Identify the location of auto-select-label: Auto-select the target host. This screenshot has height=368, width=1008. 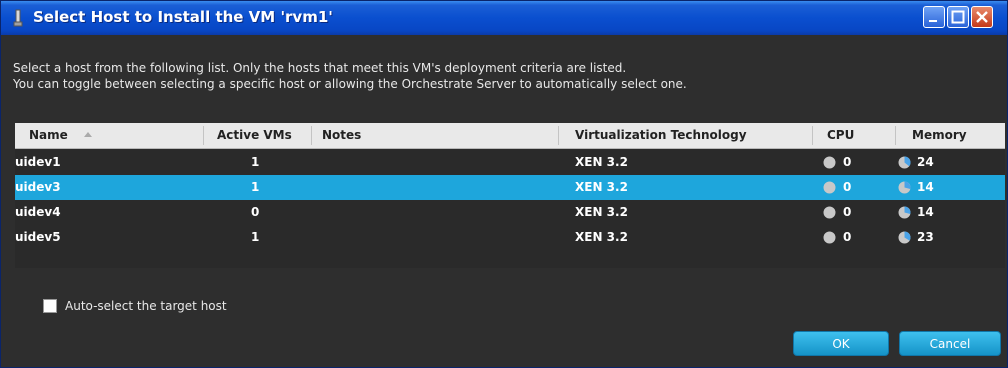
(146, 306).